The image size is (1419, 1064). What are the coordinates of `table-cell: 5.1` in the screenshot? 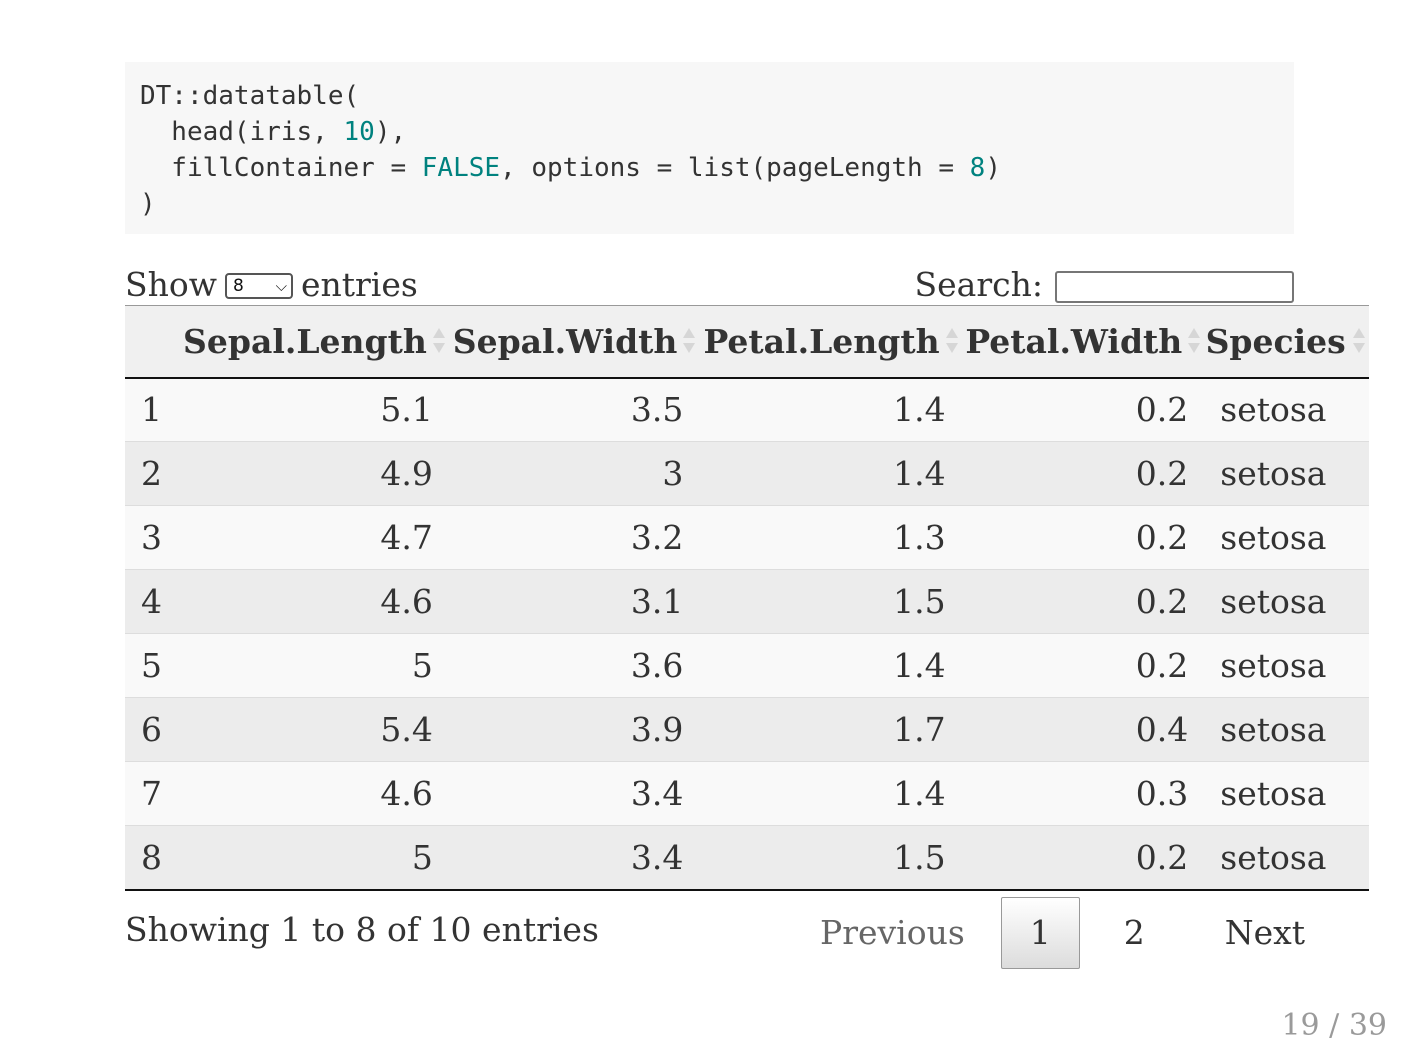 It's located at (313, 409).